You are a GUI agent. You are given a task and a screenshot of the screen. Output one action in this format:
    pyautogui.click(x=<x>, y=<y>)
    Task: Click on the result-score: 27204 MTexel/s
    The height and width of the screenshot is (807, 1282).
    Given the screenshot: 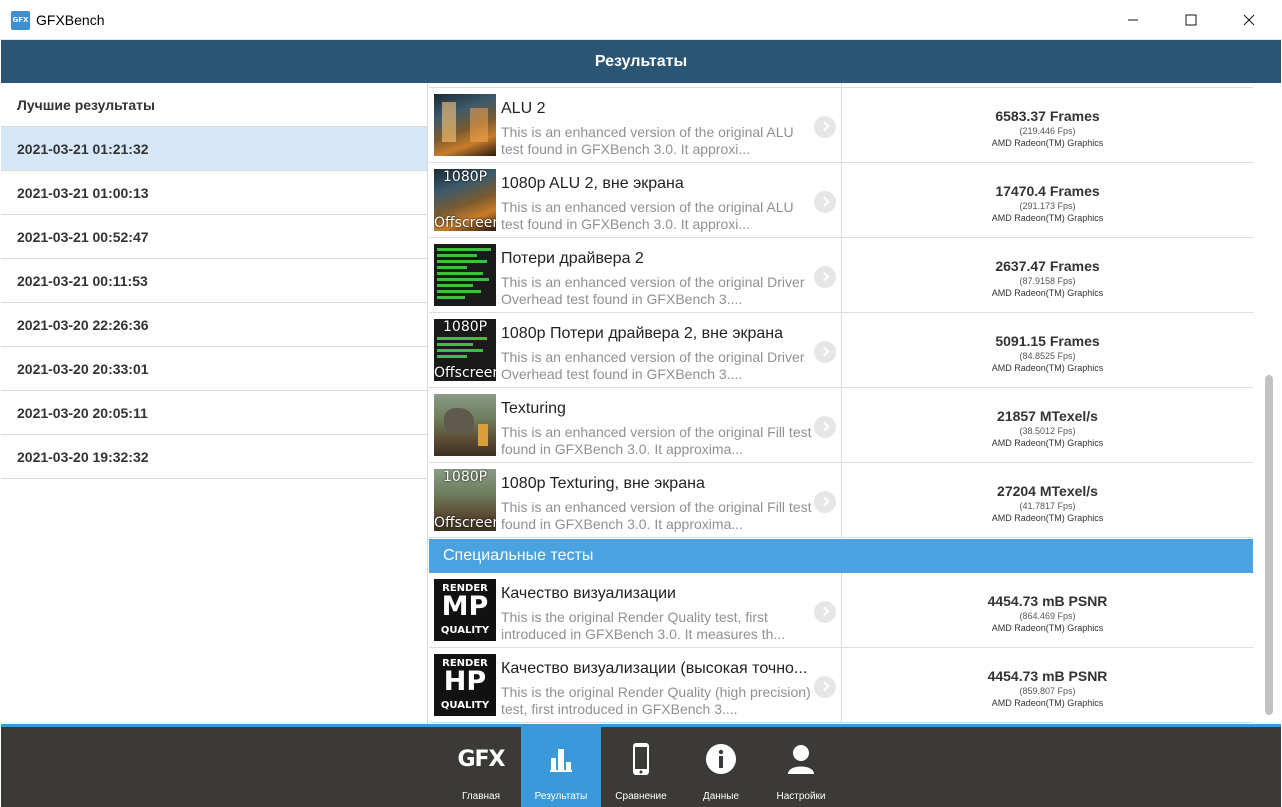 What is the action you would take?
    pyautogui.click(x=1047, y=491)
    